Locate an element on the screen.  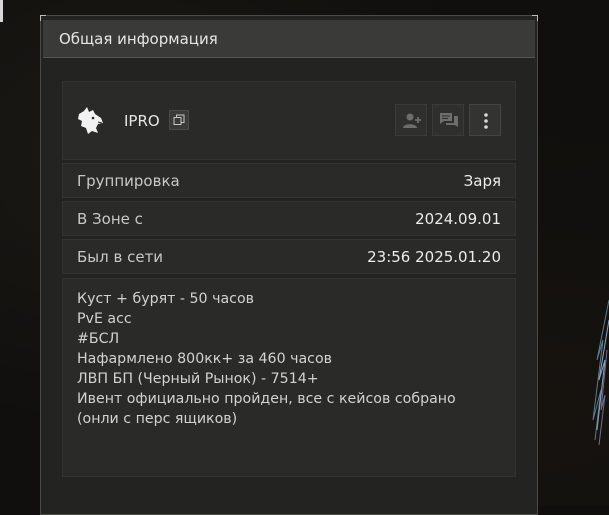
more-options-button is located at coordinates (485, 120).